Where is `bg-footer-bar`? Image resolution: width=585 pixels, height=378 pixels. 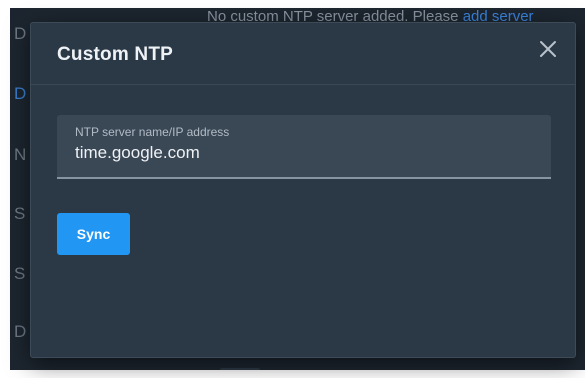
bg-footer-bar is located at coordinates (240, 369).